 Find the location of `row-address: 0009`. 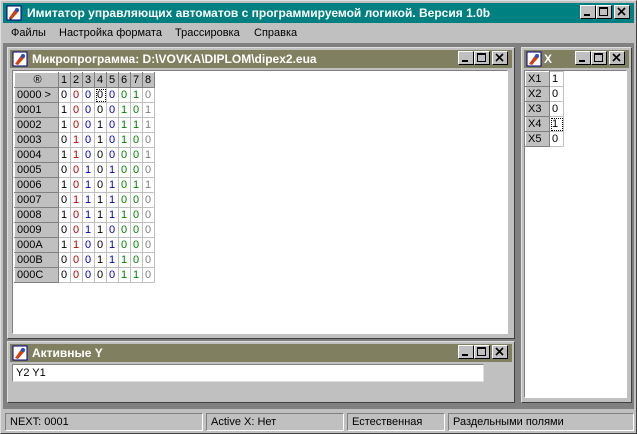

row-address: 0009 is located at coordinates (36, 230).